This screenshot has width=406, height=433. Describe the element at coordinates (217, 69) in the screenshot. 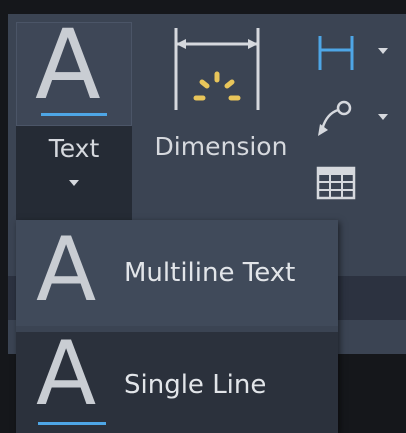

I see `dimension-icon` at that location.